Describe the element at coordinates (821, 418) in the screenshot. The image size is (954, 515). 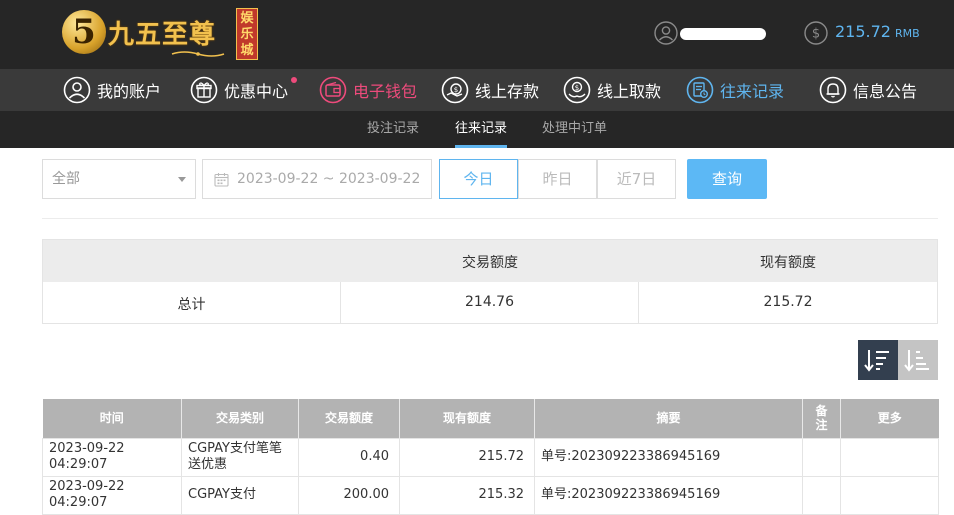
I see `header-note: 备注` at that location.